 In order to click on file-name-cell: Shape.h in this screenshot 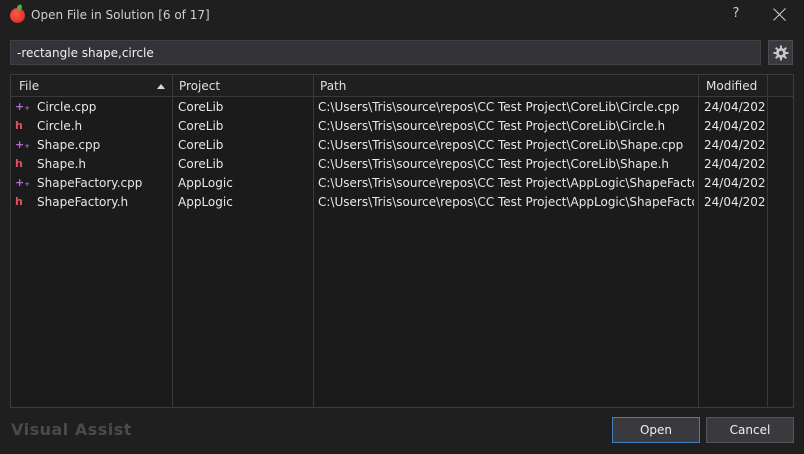, I will do `click(61, 164)`.